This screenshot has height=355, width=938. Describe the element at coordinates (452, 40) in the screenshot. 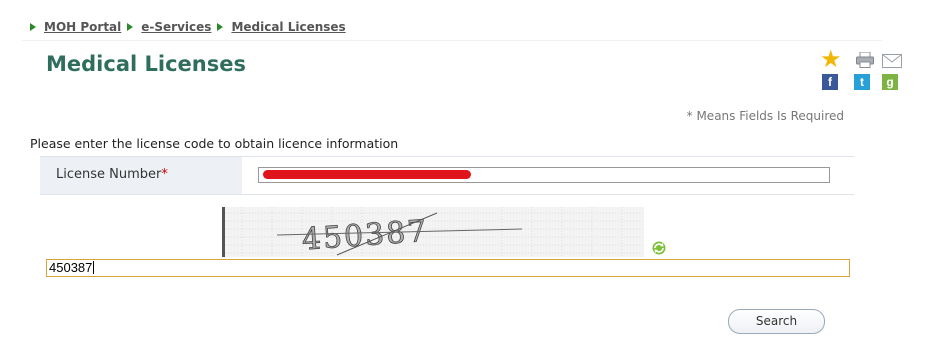

I see `breadcrumb-divider` at that location.